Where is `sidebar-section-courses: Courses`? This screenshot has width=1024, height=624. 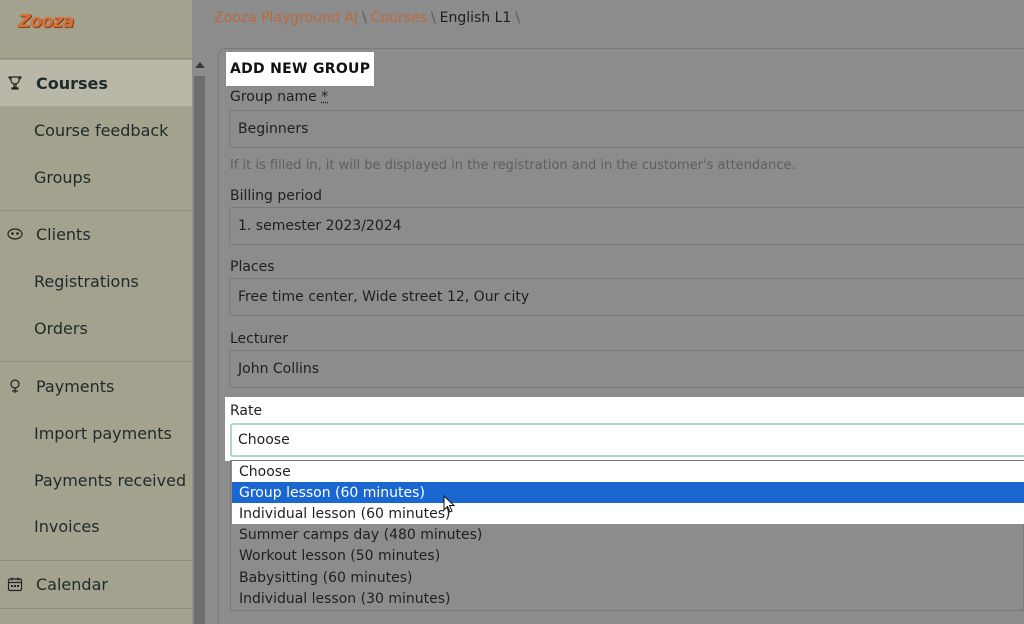 sidebar-section-courses: Courses is located at coordinates (96, 83).